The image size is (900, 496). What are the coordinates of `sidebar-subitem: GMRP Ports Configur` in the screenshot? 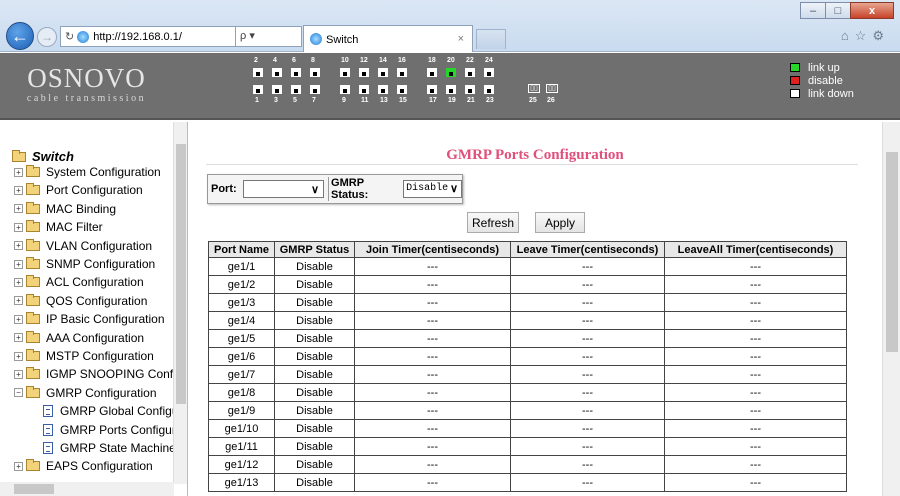 It's located at (109, 430).